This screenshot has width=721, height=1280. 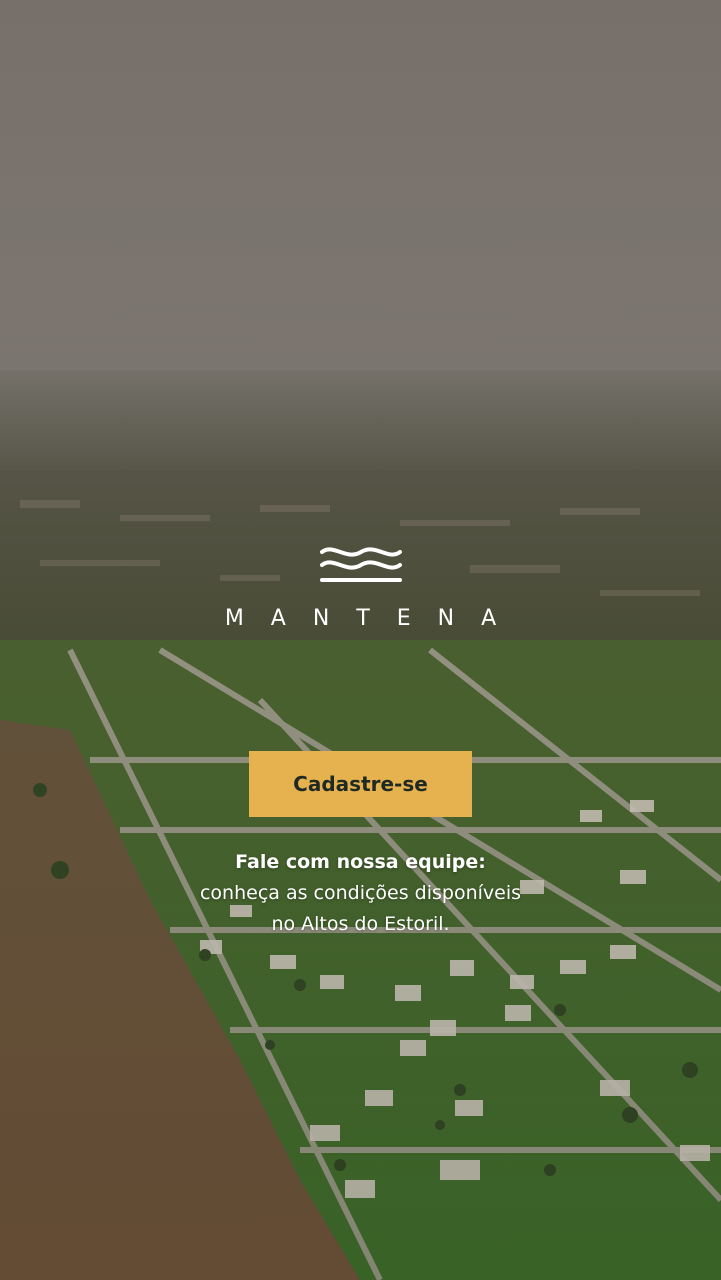 What do you see at coordinates (374, 618) in the screenshot?
I see `brand-name: MANTENA` at bounding box center [374, 618].